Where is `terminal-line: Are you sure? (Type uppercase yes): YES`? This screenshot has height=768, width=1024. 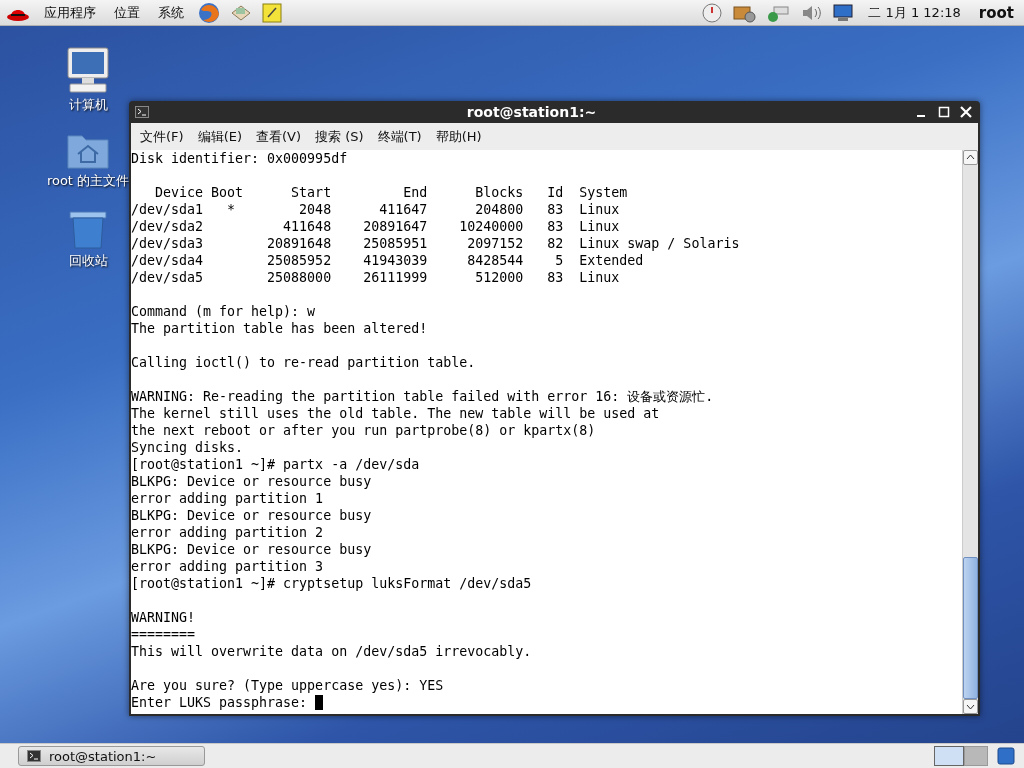 terminal-line: Are you sure? (Type uppercase yes): YES is located at coordinates (287, 685).